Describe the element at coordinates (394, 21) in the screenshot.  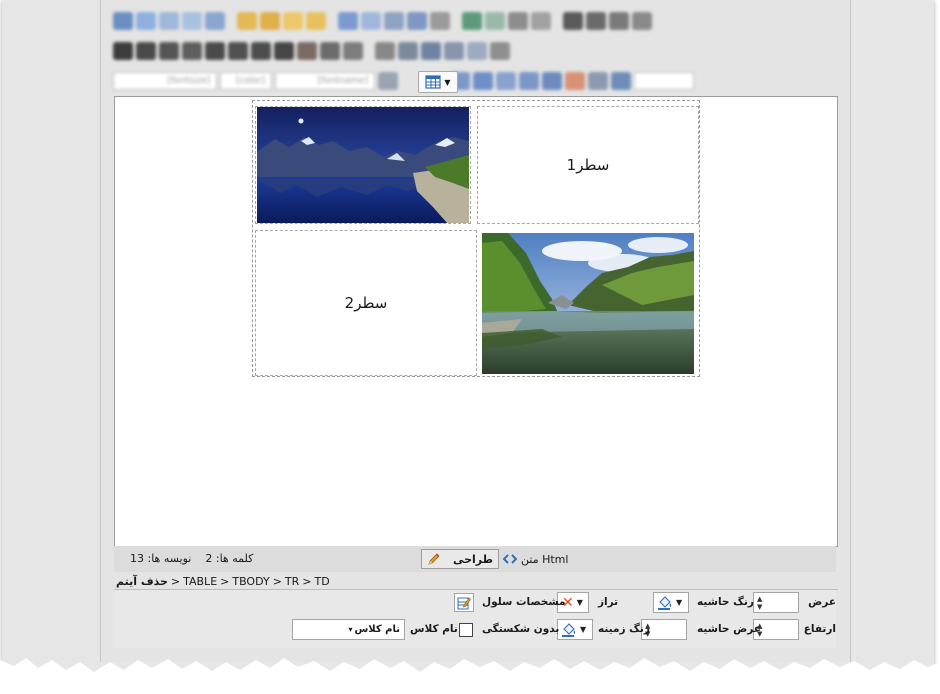
I see `find-icon` at that location.